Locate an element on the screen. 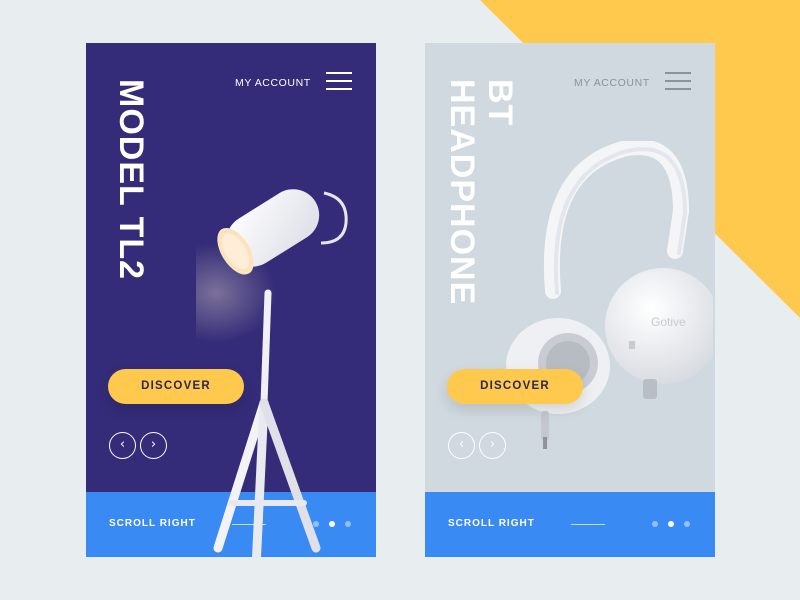  desk-lamp-icon is located at coordinates (272, 373).